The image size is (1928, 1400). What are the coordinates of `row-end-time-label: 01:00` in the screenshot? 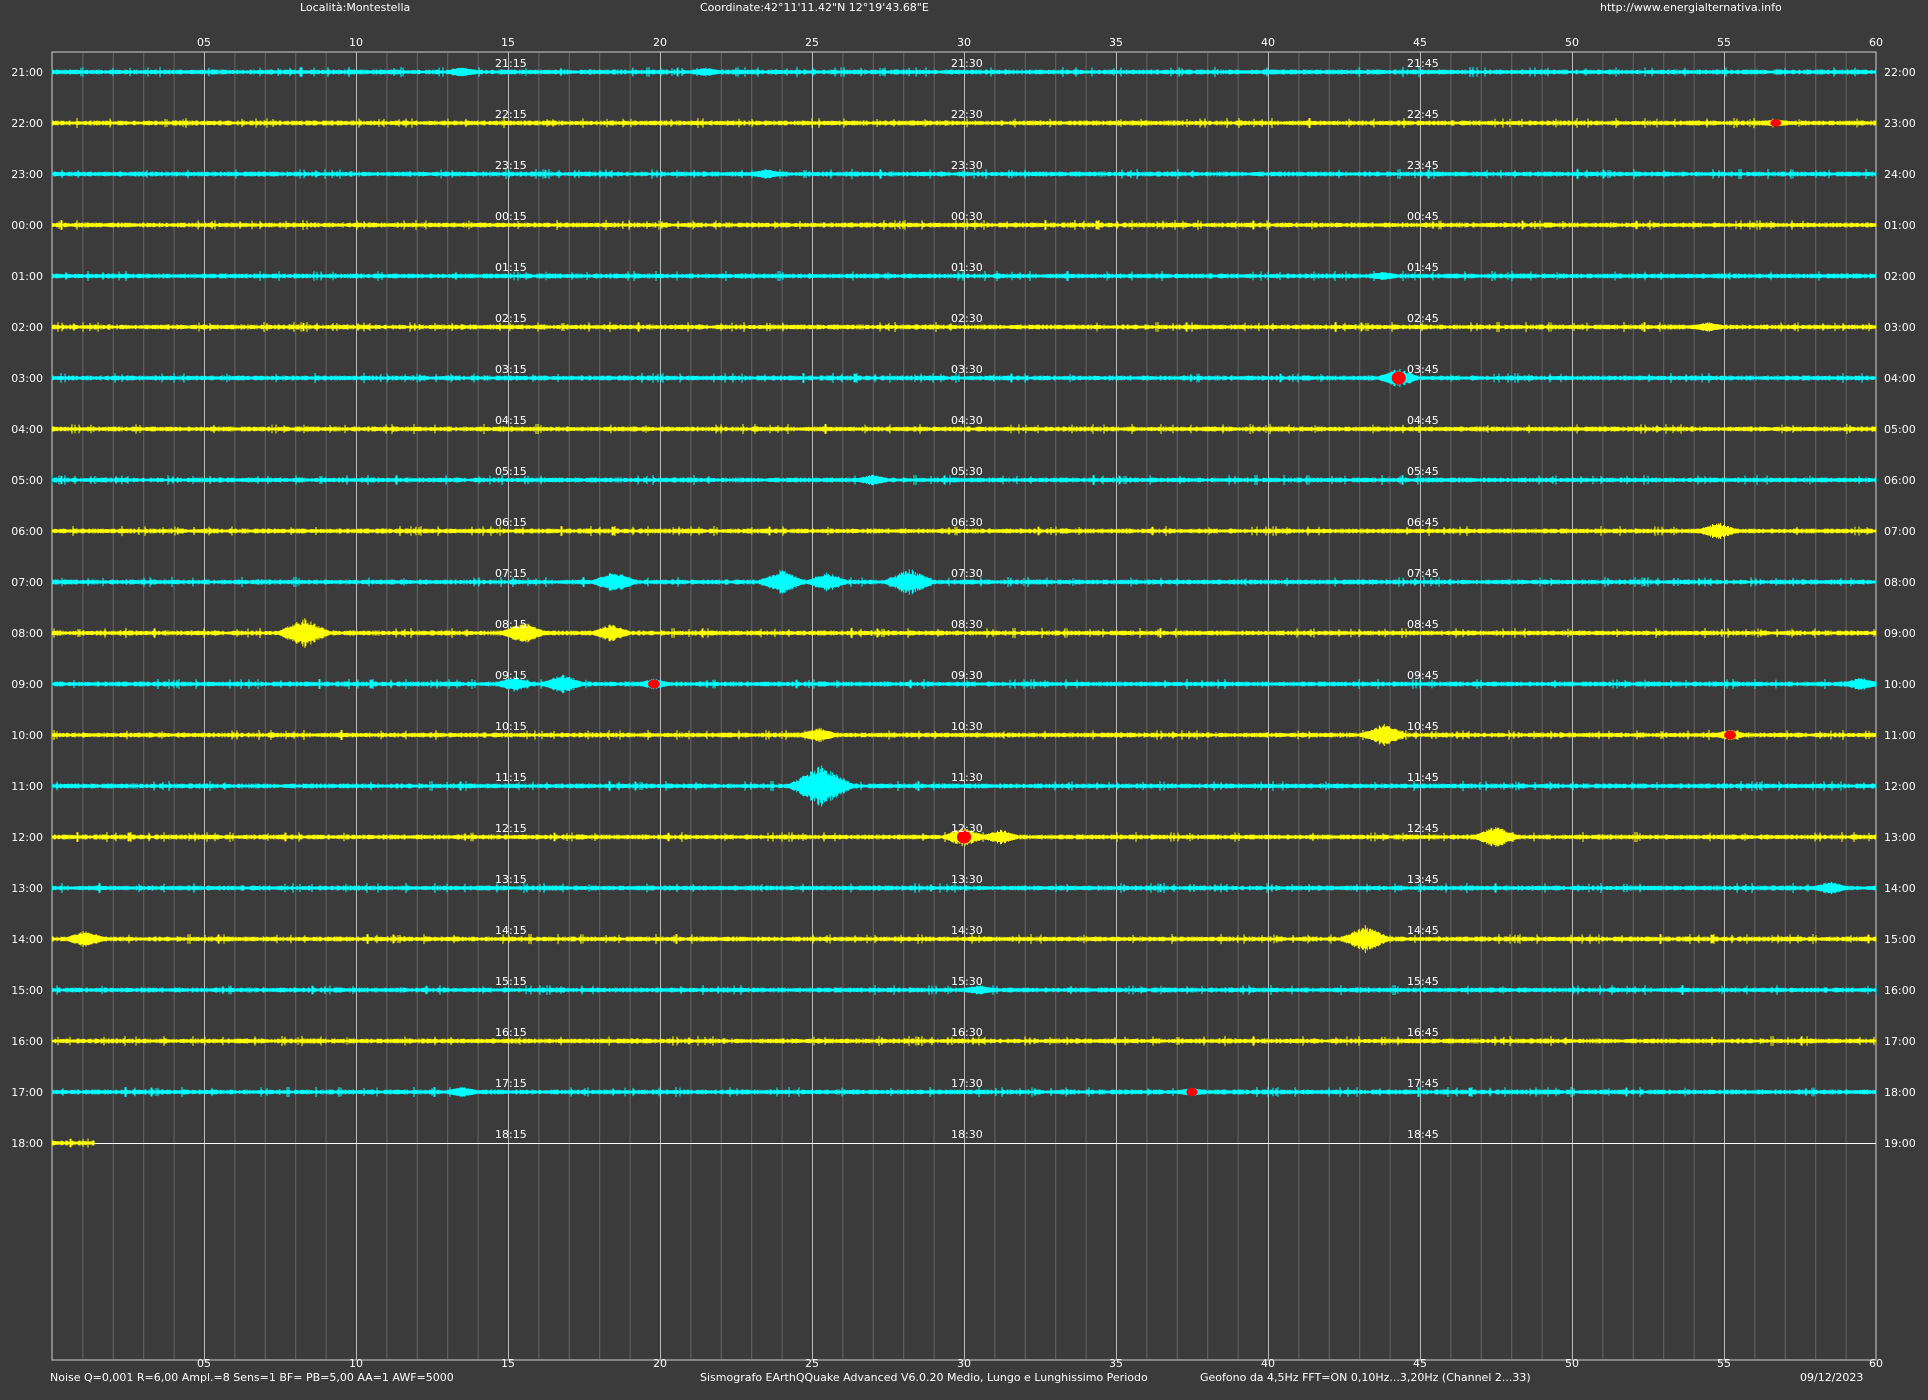 It's located at (1900, 225).